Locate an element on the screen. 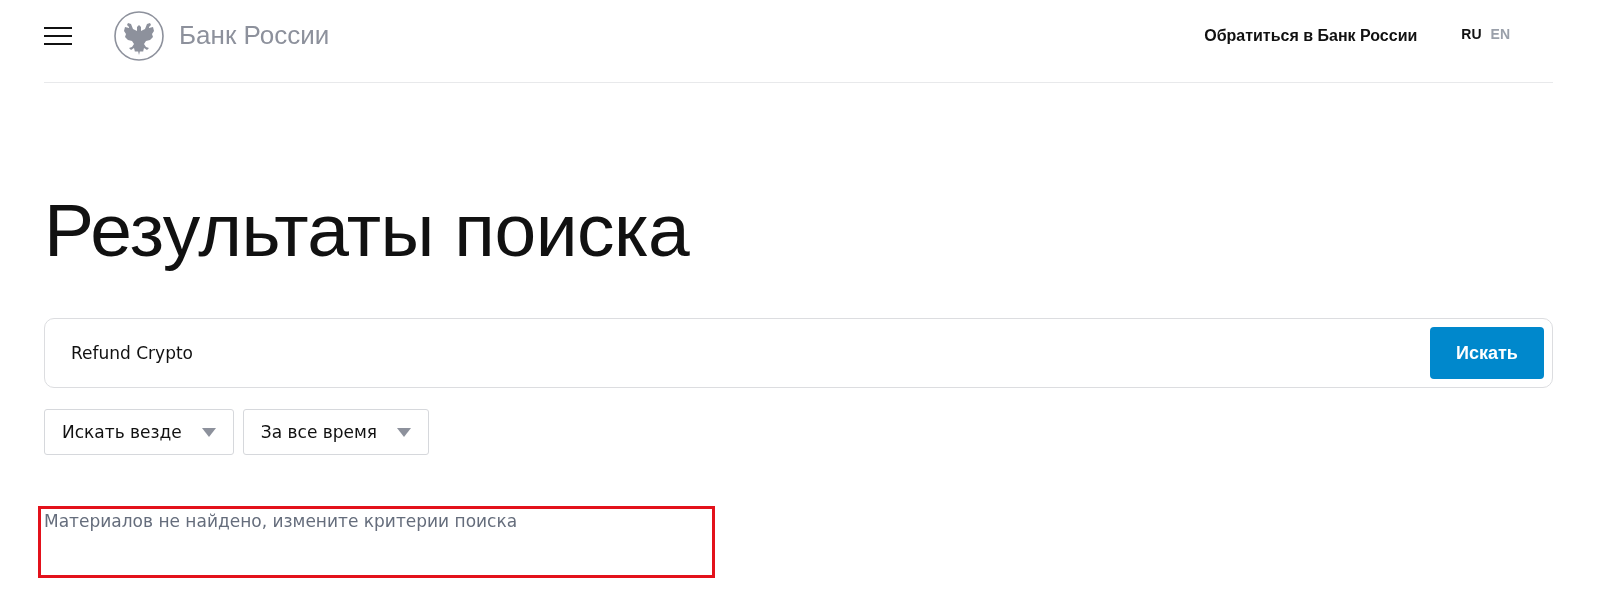 The image size is (1600, 613). filter-dropdown: За все время is located at coordinates (336, 432).